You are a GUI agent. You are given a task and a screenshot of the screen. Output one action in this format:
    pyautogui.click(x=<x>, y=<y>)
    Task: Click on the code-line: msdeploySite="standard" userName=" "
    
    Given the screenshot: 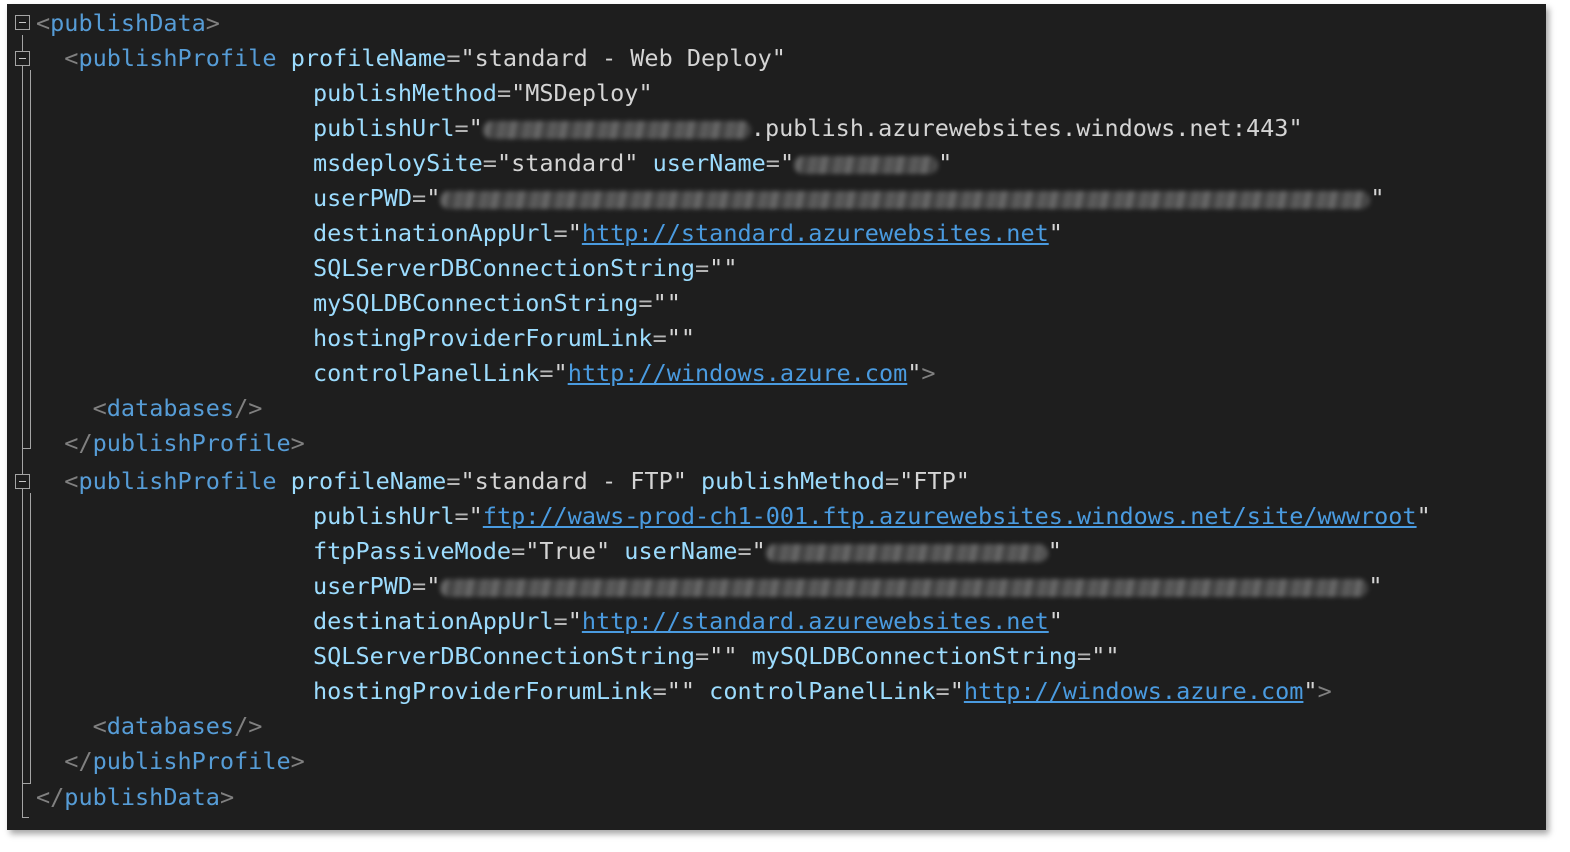 What is the action you would take?
    pyautogui.click(x=632, y=163)
    